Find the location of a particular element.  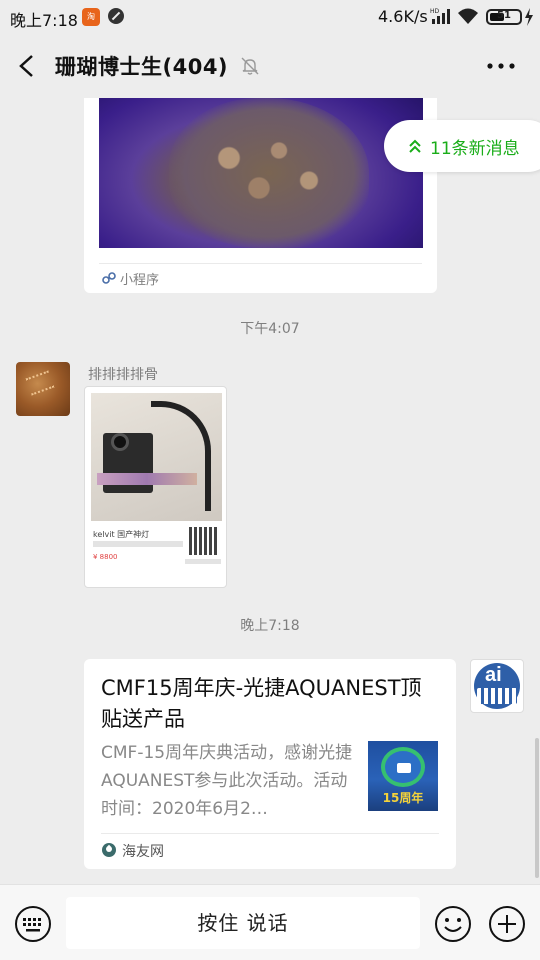

qr-caption is located at coordinates (203, 561).